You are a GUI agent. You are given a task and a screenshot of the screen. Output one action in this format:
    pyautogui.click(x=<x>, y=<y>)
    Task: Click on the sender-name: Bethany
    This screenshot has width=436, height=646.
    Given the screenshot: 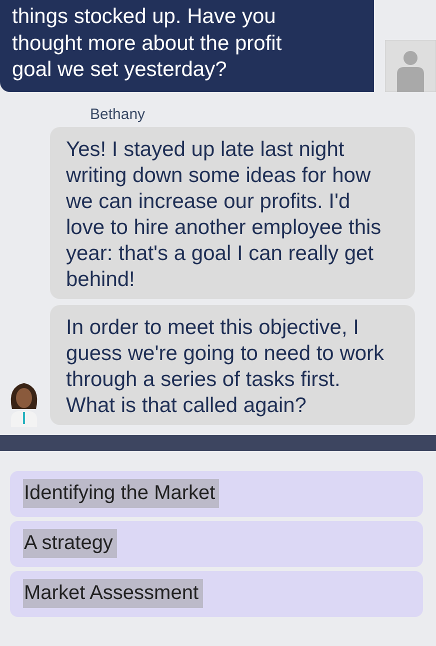 What is the action you would take?
    pyautogui.click(x=118, y=115)
    